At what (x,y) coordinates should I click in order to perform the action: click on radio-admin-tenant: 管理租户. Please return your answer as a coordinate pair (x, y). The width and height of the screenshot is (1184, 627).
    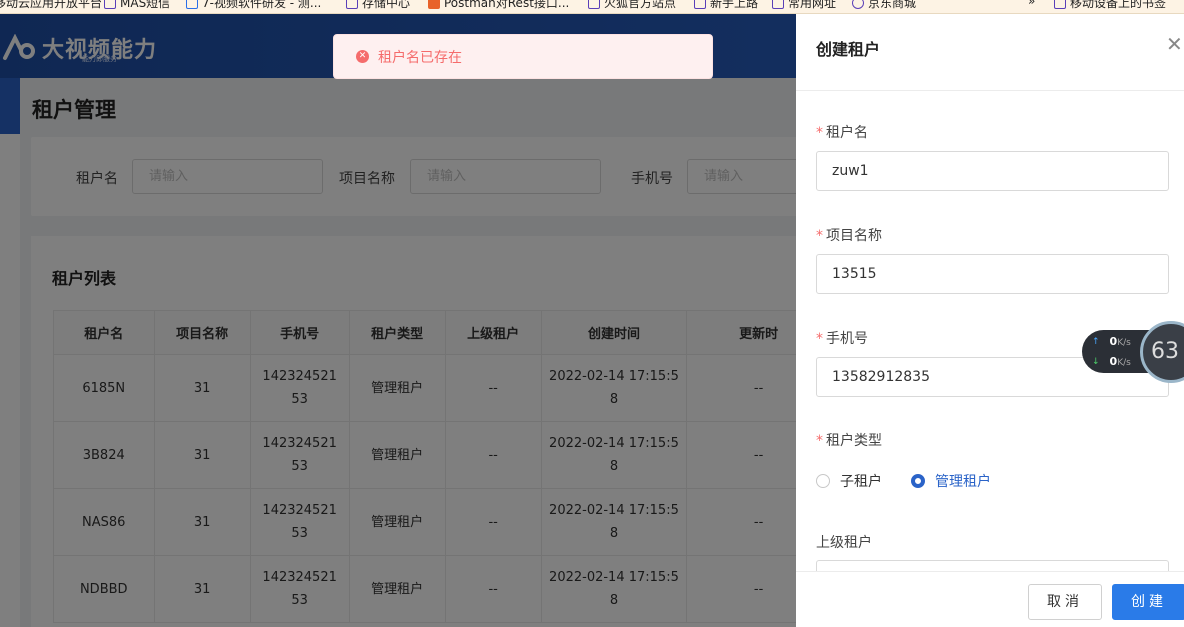
    Looking at the image, I should click on (951, 481).